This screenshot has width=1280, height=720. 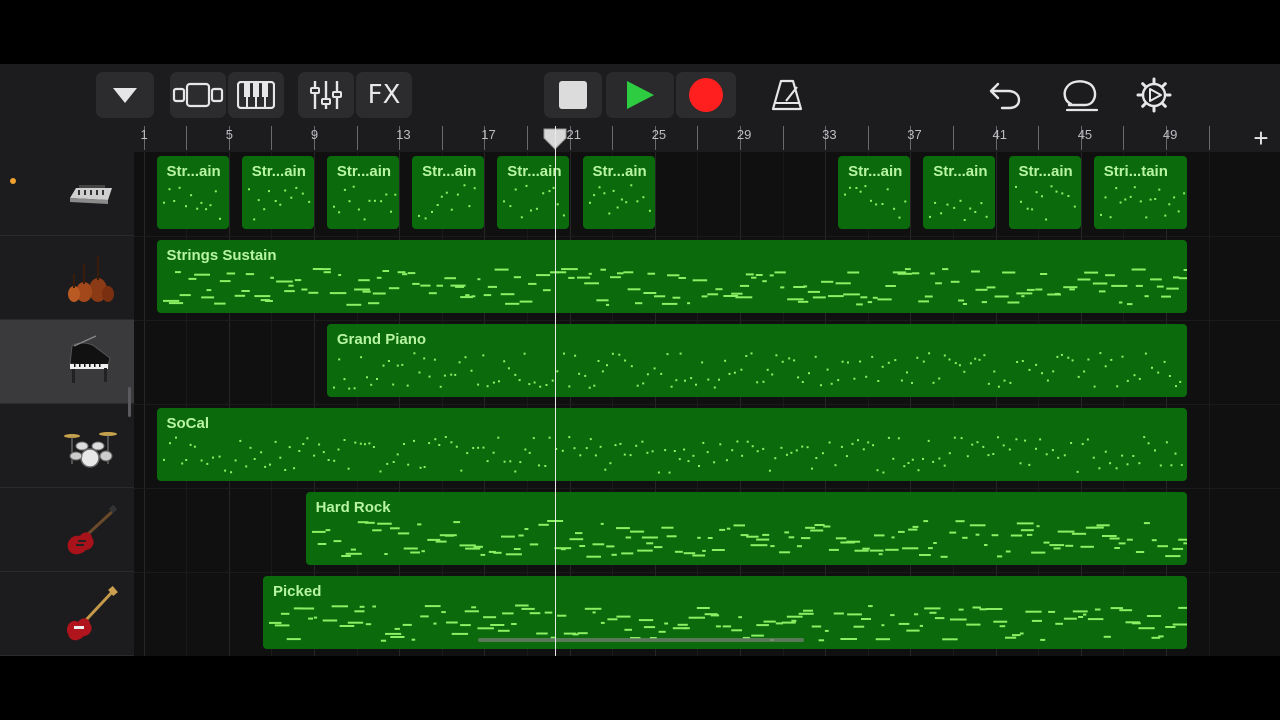 What do you see at coordinates (67, 362) in the screenshot?
I see `track-header-grand-piano` at bounding box center [67, 362].